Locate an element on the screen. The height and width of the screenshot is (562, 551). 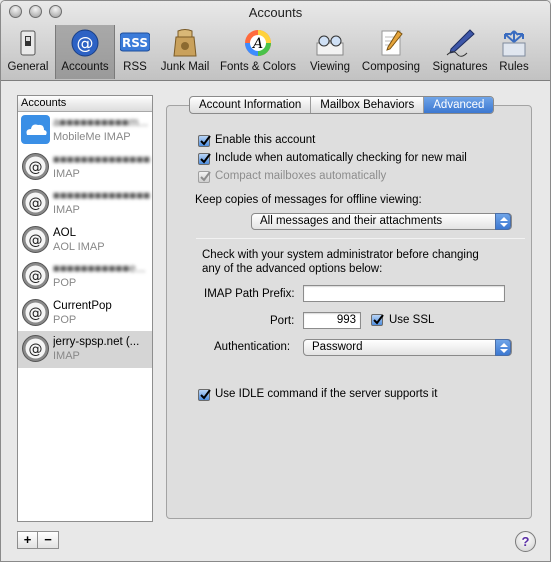
account-row: a■■■■■■■■■■m... MobileMe IMAP is located at coordinates (85, 130).